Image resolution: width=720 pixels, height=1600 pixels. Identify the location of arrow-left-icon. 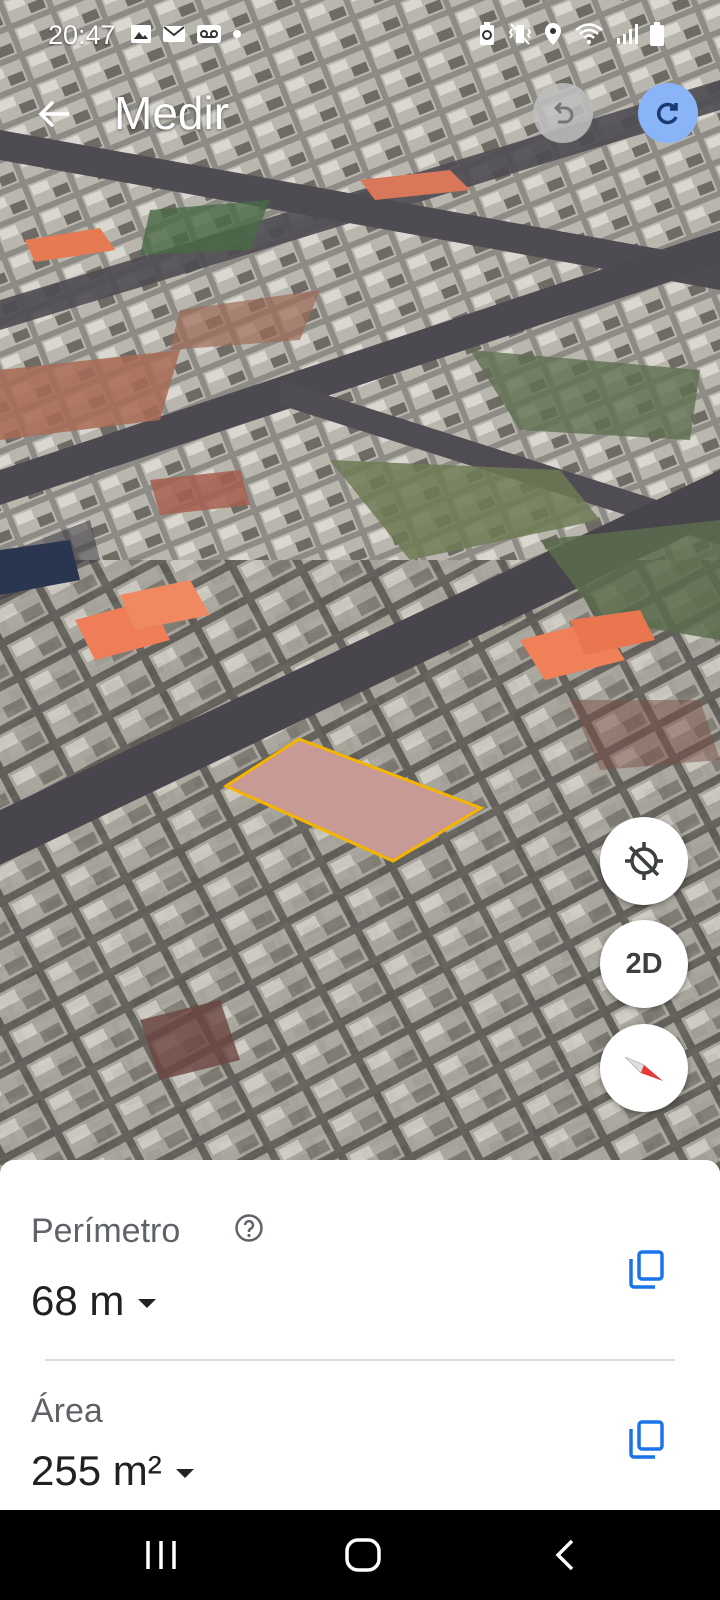
(53, 114).